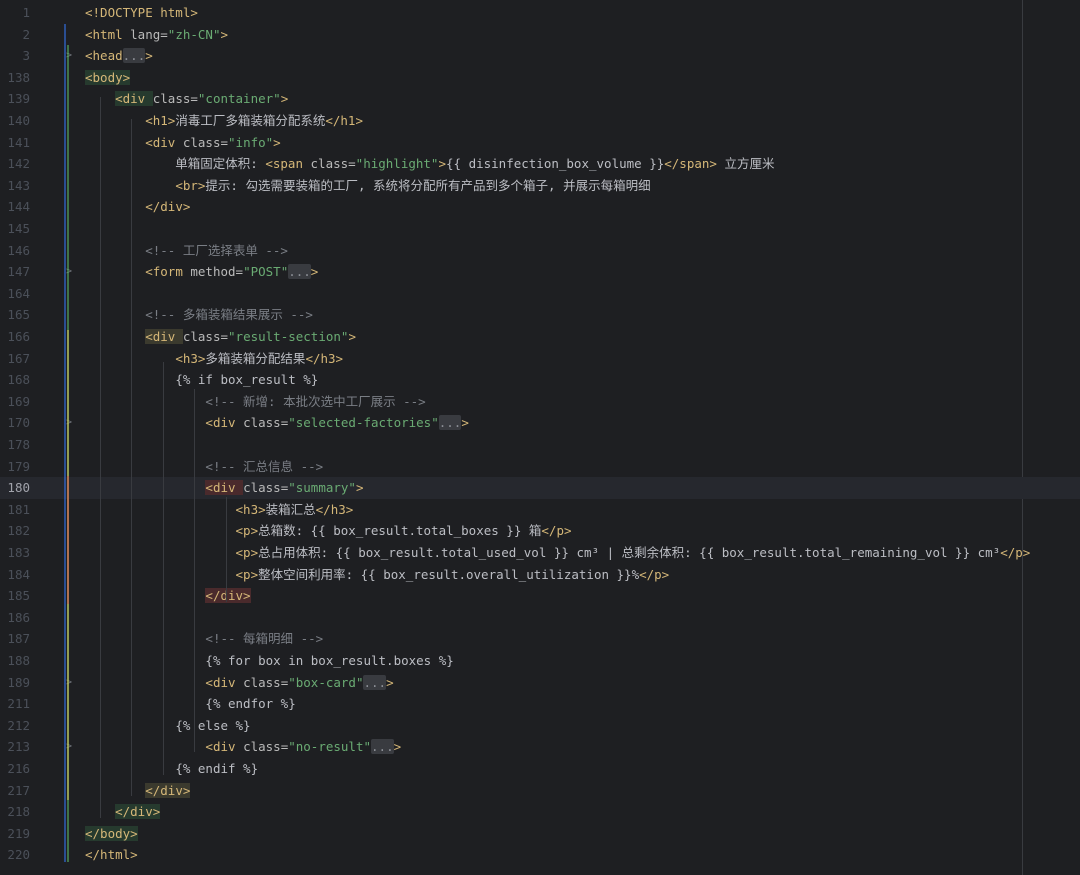 Image resolution: width=1080 pixels, height=875 pixels. What do you see at coordinates (250, 120) in the screenshot?
I see `code-token: 消毒工厂多箱装箱分配系统` at bounding box center [250, 120].